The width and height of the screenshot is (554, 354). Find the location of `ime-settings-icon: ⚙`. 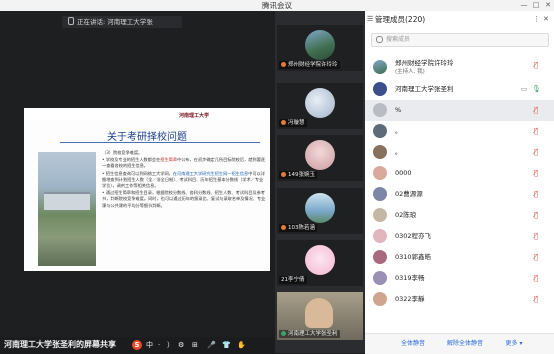

ime-settings-icon: ⚙ is located at coordinates (181, 345).